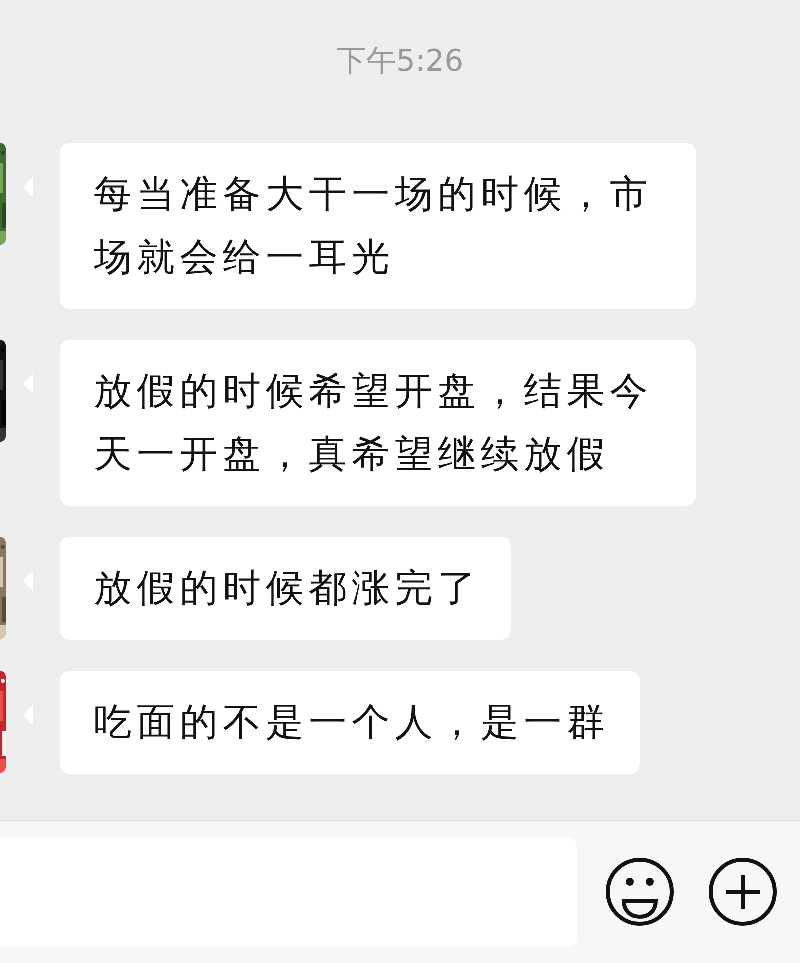  I want to click on message-bubble: 每当准备大干一场的时候，市场就会给一耳光, so click(378, 226).